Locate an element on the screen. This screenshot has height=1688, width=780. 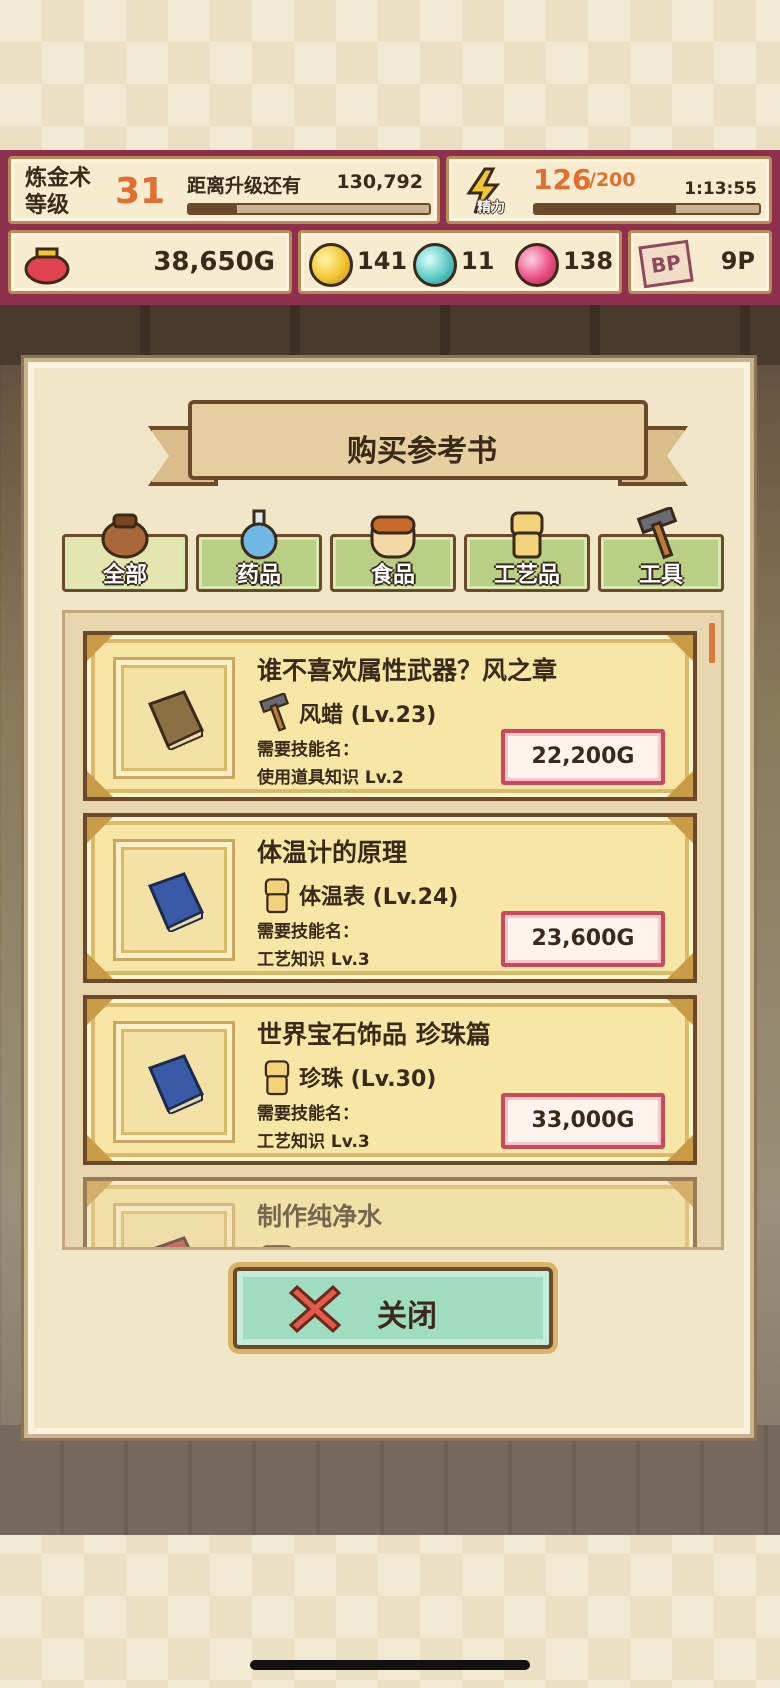
bp-value: 9P is located at coordinates (737, 261).